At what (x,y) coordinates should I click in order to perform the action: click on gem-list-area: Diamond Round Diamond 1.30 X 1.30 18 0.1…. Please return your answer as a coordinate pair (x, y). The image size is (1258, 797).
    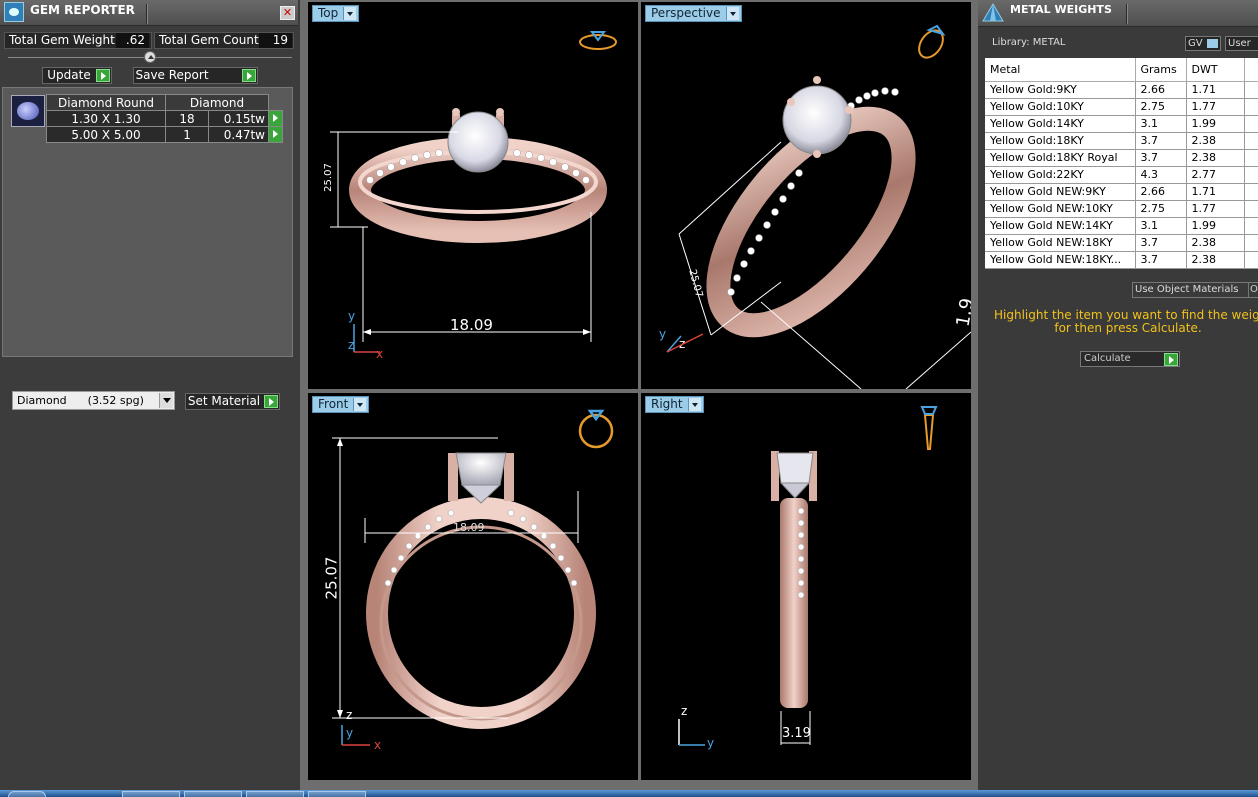
    Looking at the image, I should click on (147, 222).